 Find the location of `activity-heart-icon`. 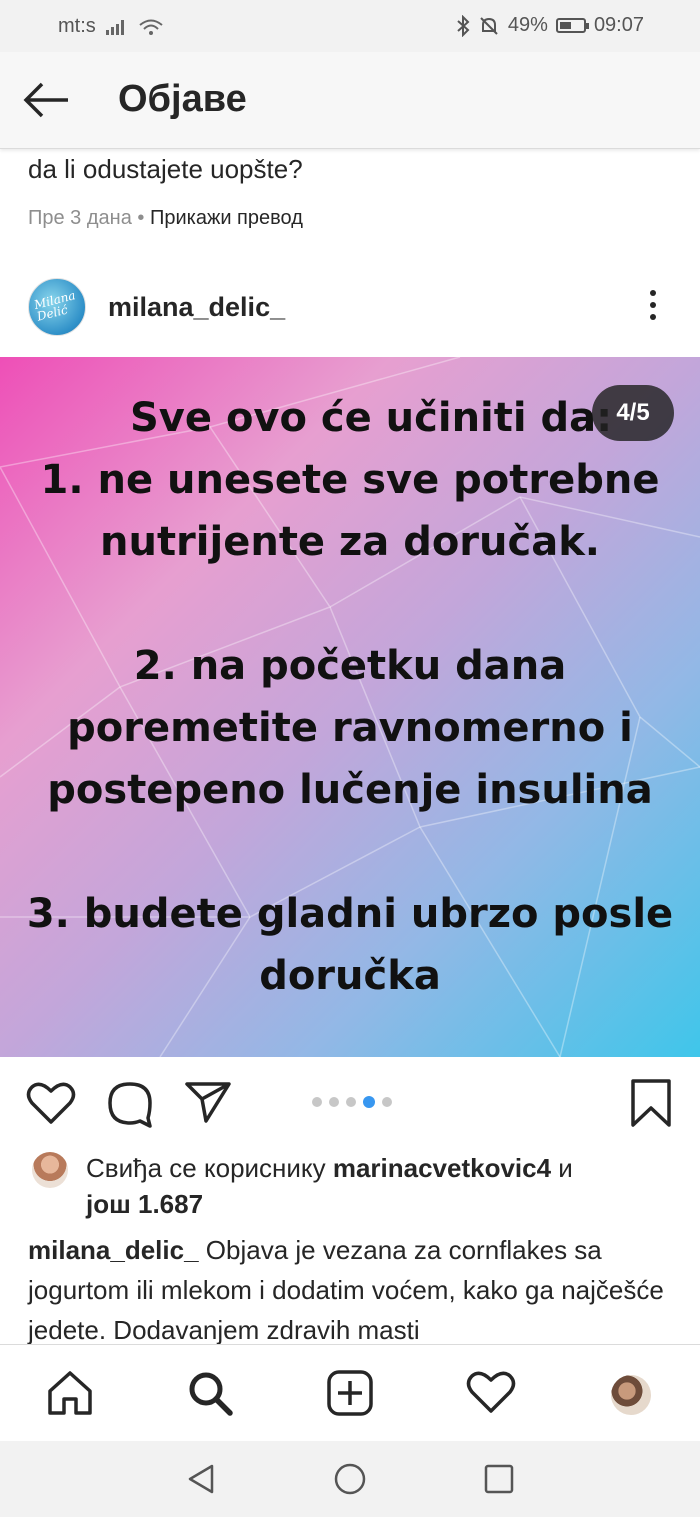

activity-heart-icon is located at coordinates (491, 1392).